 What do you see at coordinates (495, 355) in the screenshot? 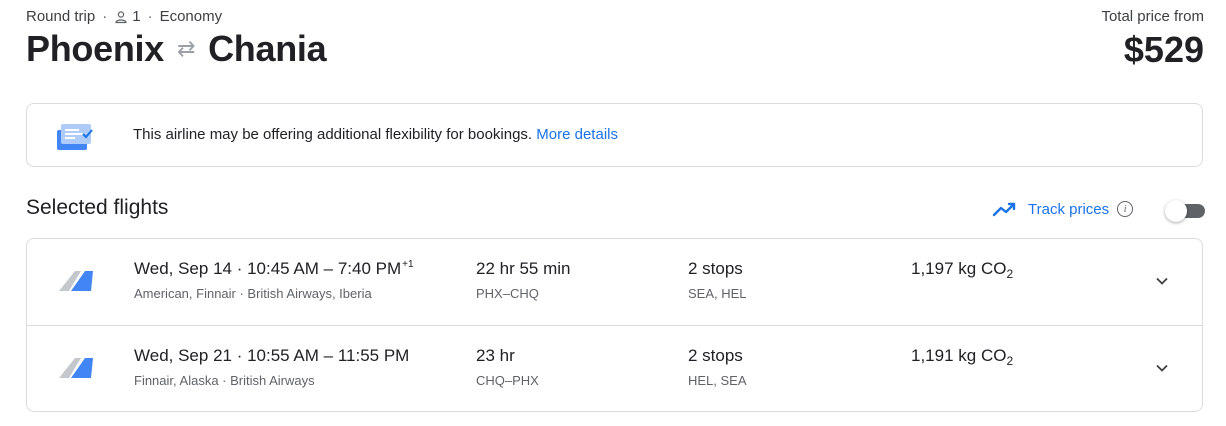
I see `flight-duration: 23 hr` at bounding box center [495, 355].